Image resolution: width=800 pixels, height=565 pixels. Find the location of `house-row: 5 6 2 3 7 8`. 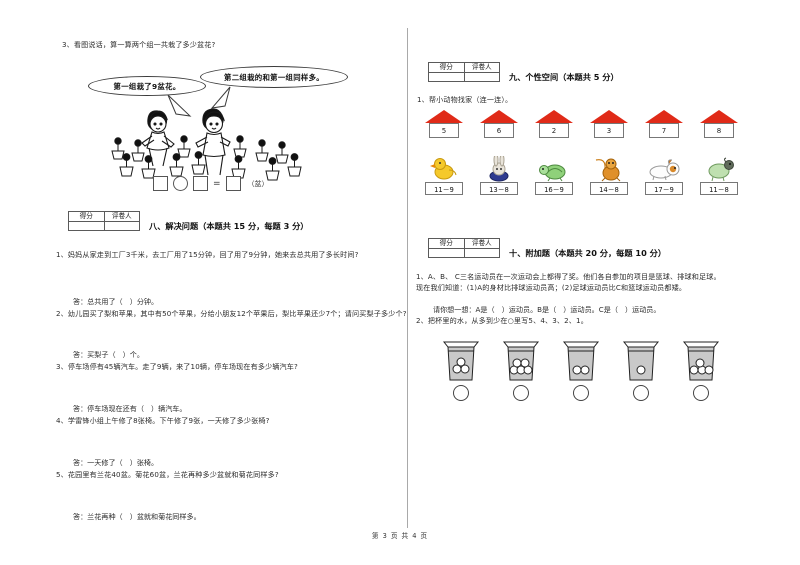

house-row: 5 6 2 3 7 8 is located at coordinates (581, 124).